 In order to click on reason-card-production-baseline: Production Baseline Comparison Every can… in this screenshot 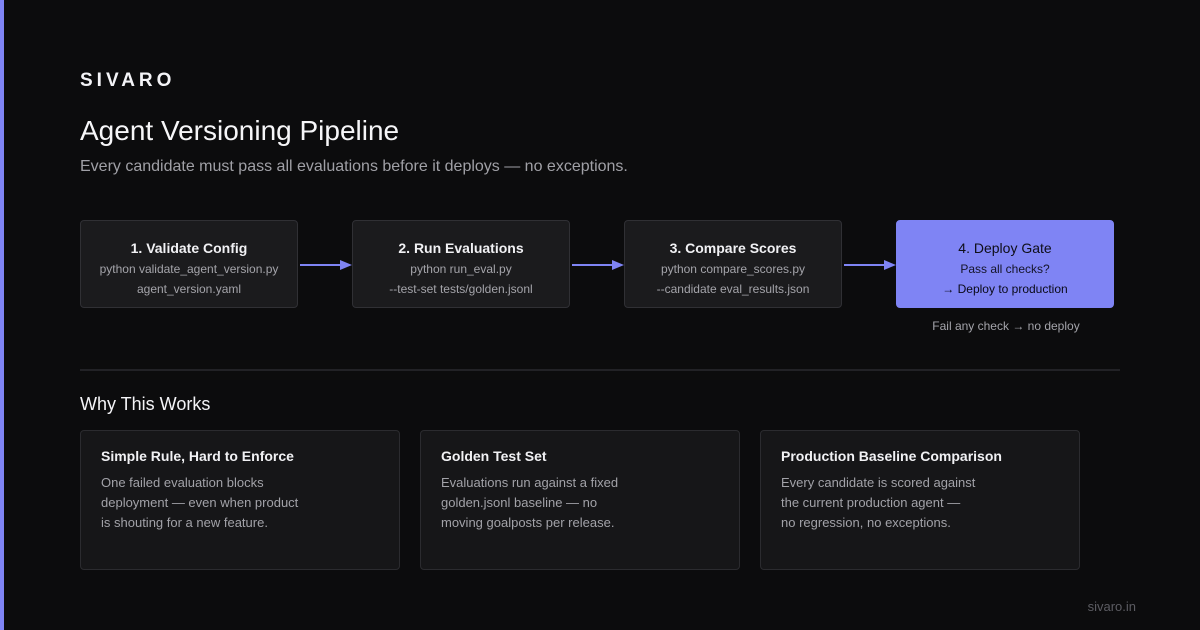, I will do `click(920, 500)`.